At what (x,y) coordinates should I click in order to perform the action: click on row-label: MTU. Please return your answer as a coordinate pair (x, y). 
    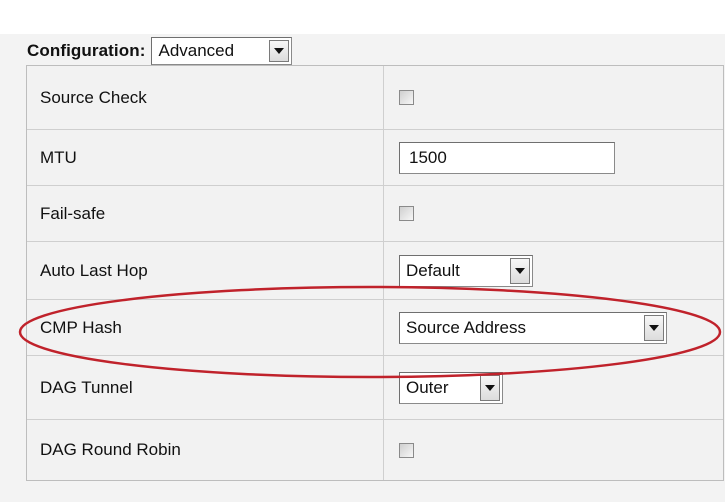
    Looking at the image, I should click on (205, 157).